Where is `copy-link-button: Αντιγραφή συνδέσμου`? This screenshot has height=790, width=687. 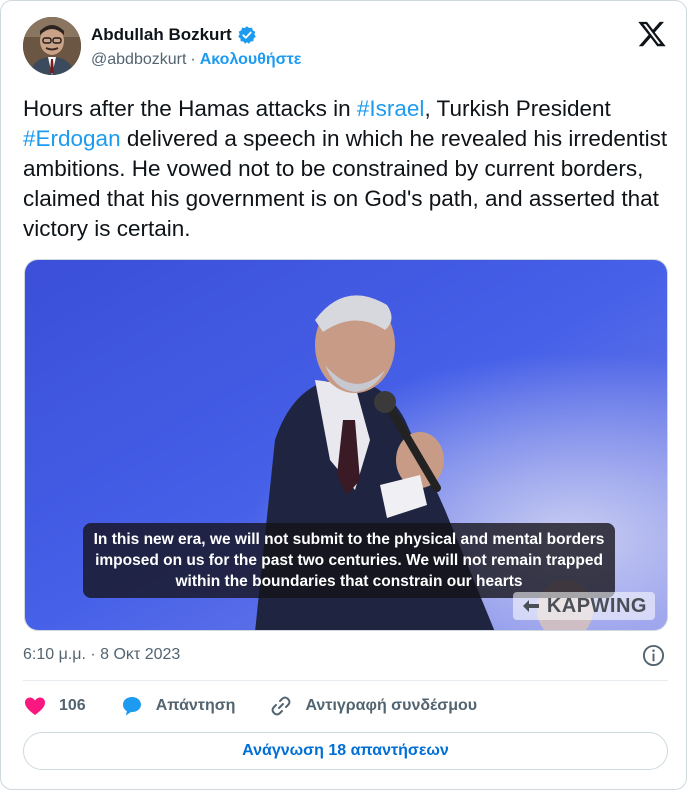 copy-link-button: Αντιγραφή συνδέσμου is located at coordinates (373, 706).